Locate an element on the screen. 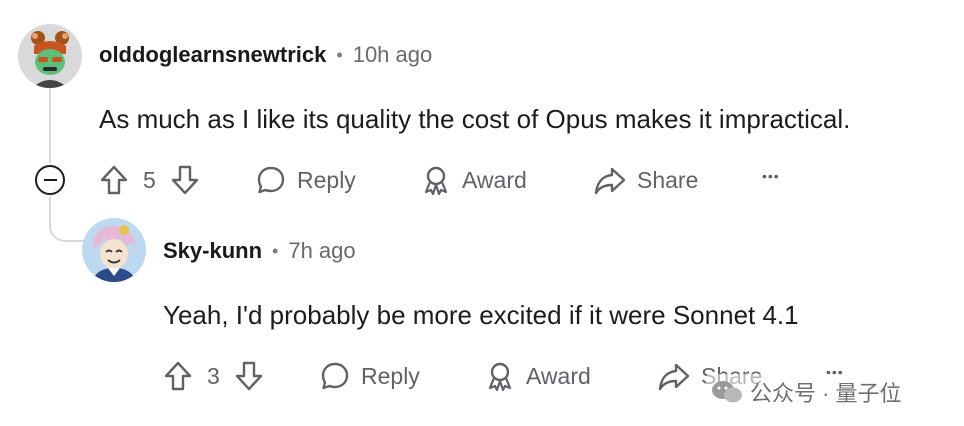 This screenshot has height=426, width=964. vote-group: 5 is located at coordinates (149, 180).